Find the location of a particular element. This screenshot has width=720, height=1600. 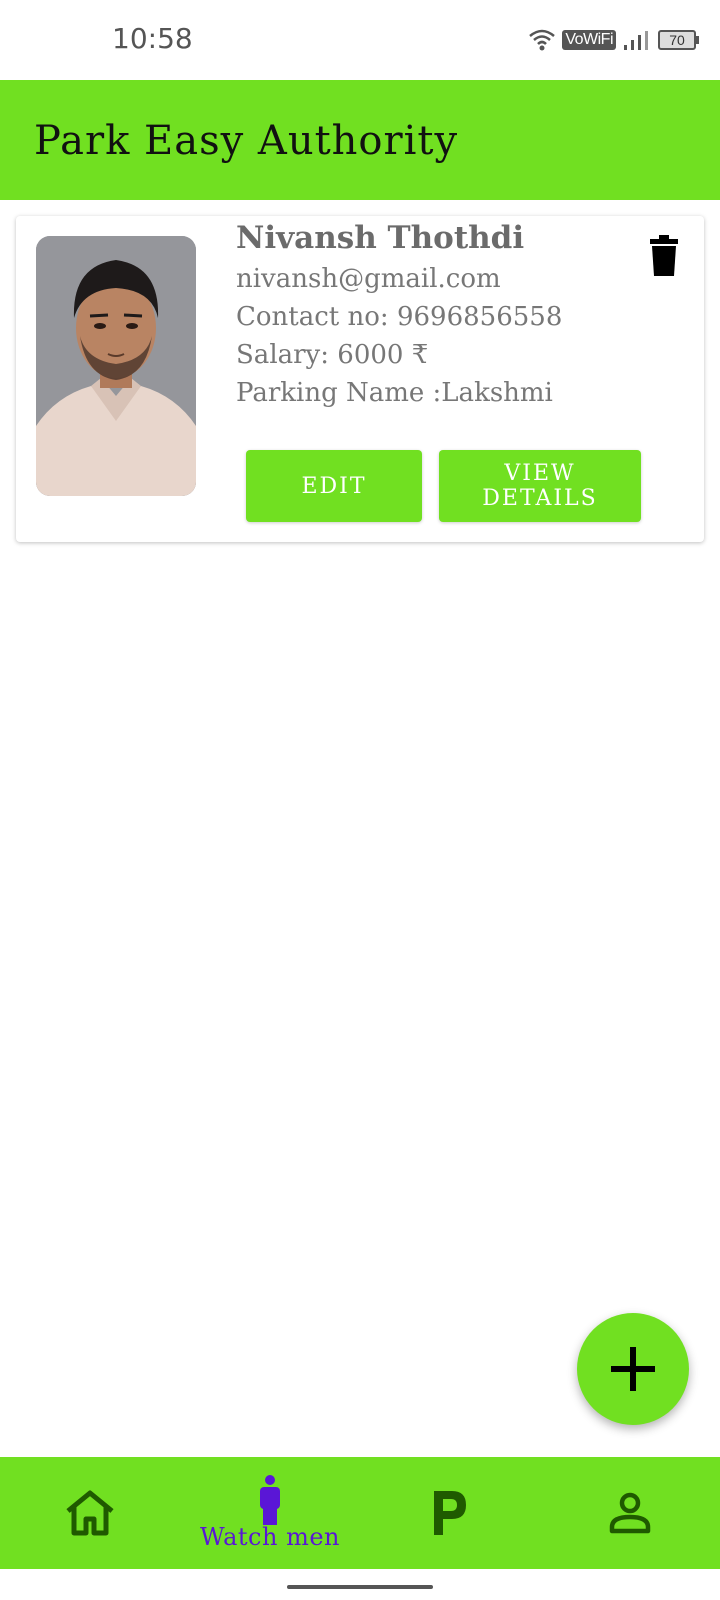

home-icon is located at coordinates (90, 1513).